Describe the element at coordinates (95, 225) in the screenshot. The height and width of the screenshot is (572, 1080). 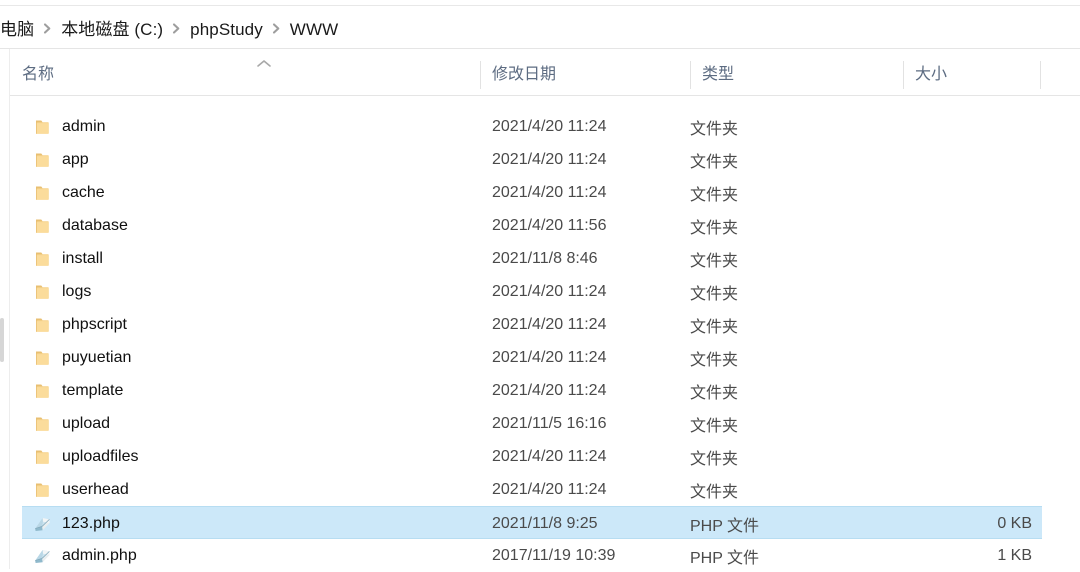
I see `file-name-label: database` at that location.